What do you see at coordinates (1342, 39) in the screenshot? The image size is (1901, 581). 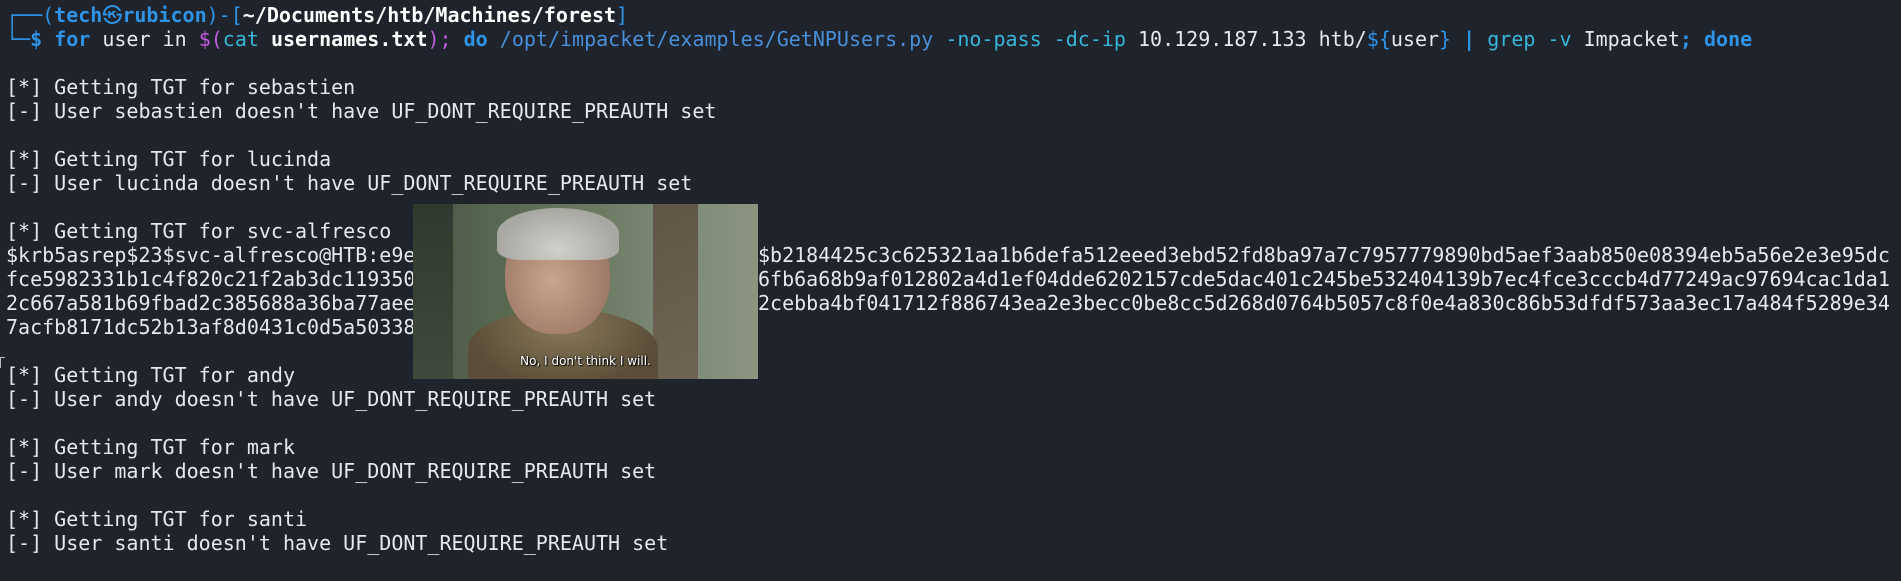 I see `cmd-domain-prefix: htb/` at bounding box center [1342, 39].